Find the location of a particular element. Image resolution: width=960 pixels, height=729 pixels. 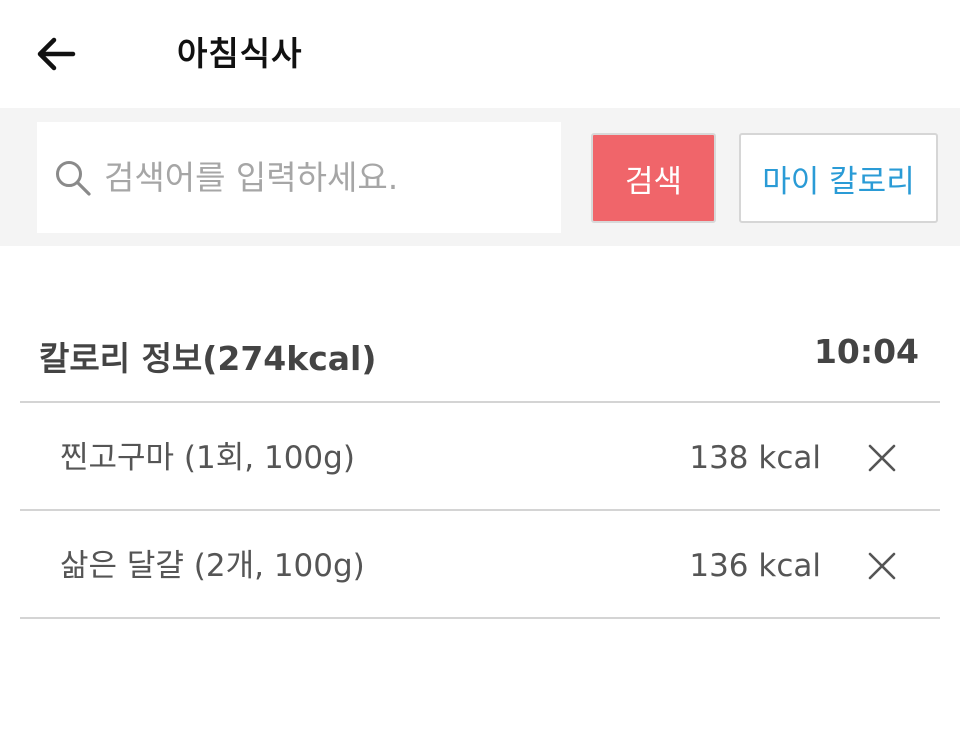

page-title: 아침식사 is located at coordinates (240, 53).